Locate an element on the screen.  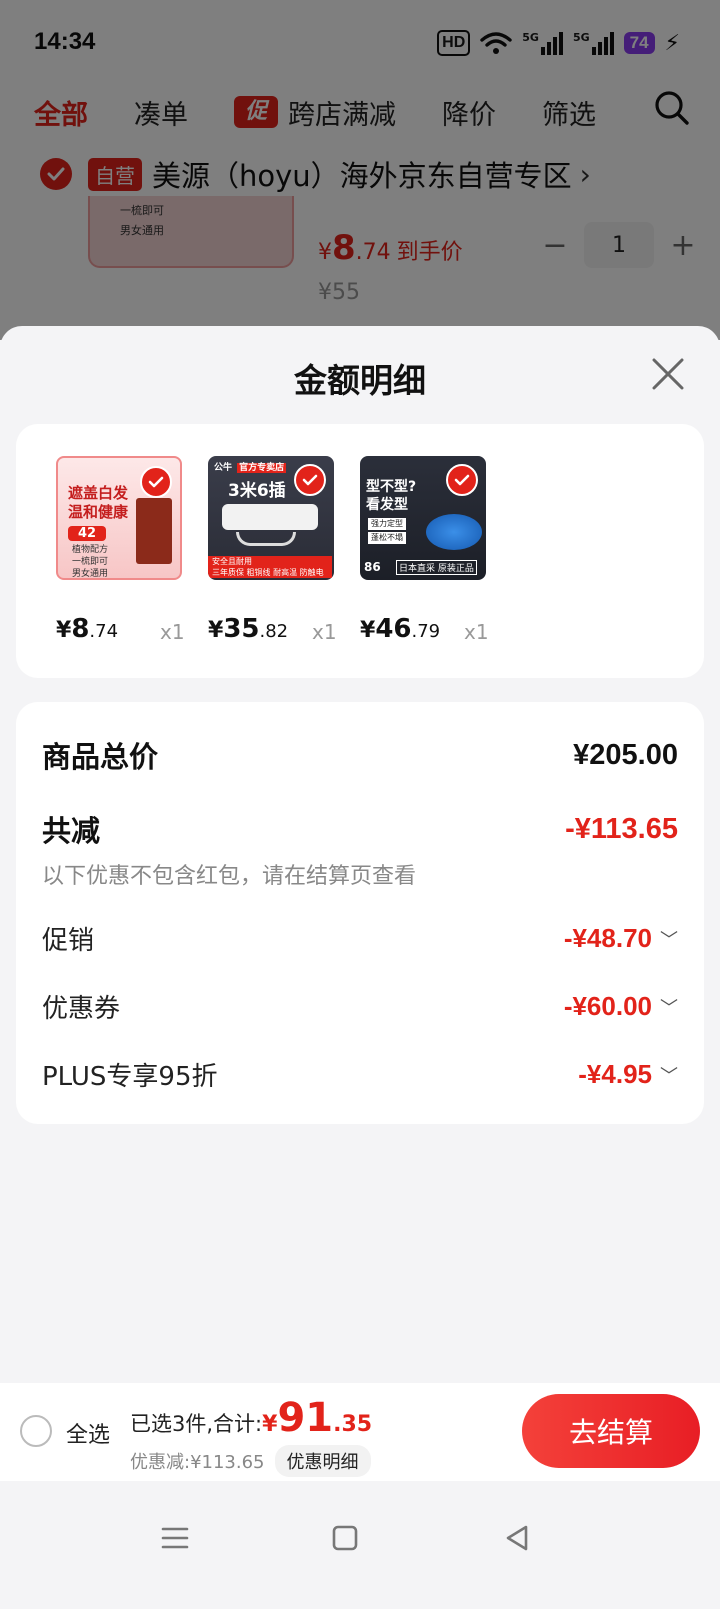
total-price-row: 商品总价 ¥205.00 is located at coordinates (360, 755).